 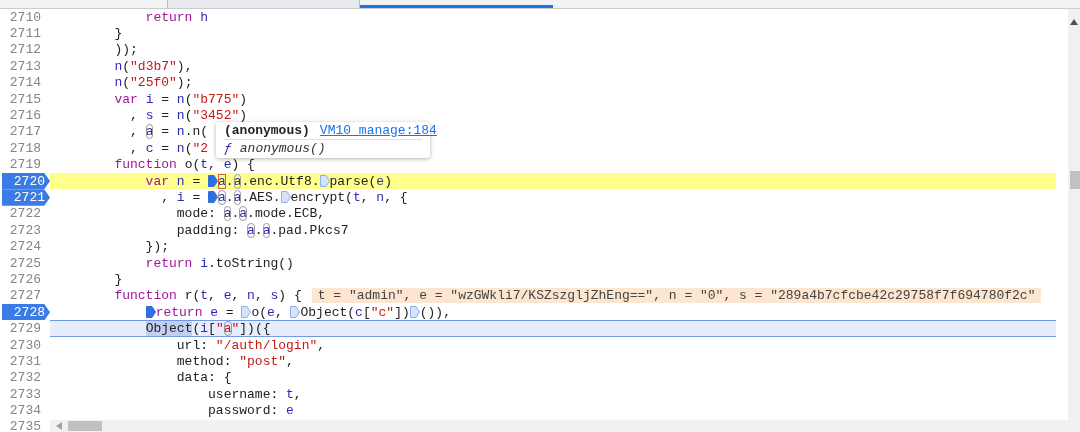 What do you see at coordinates (188, 116) in the screenshot?
I see `code-text: , s = n("3452")` at bounding box center [188, 116].